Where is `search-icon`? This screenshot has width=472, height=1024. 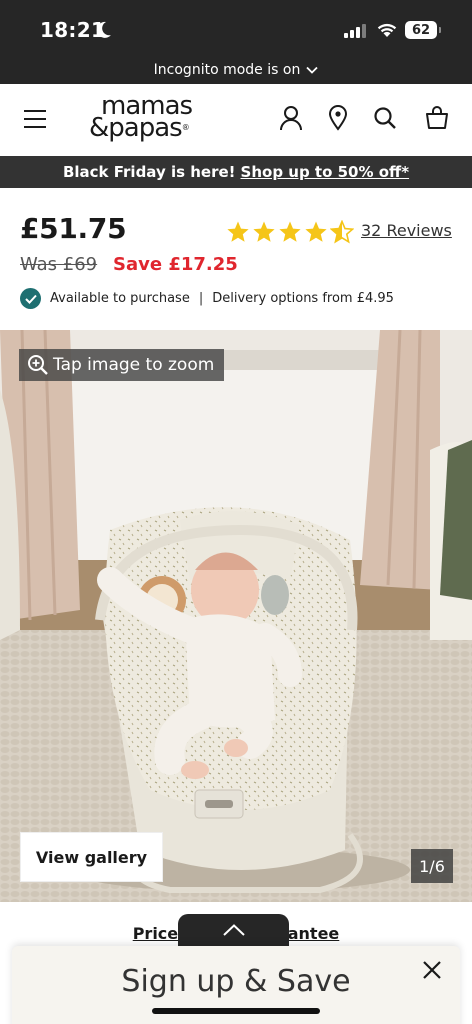
search-icon is located at coordinates (385, 118).